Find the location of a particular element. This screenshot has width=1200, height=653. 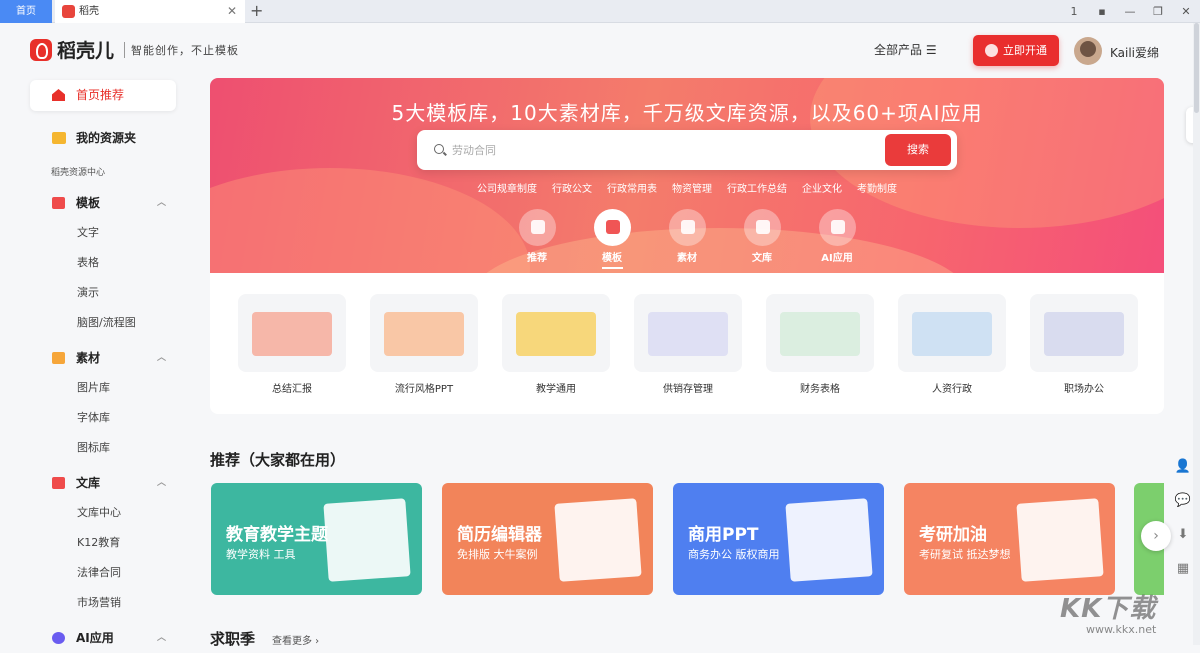

carousel-next-button: › is located at coordinates (1156, 536).